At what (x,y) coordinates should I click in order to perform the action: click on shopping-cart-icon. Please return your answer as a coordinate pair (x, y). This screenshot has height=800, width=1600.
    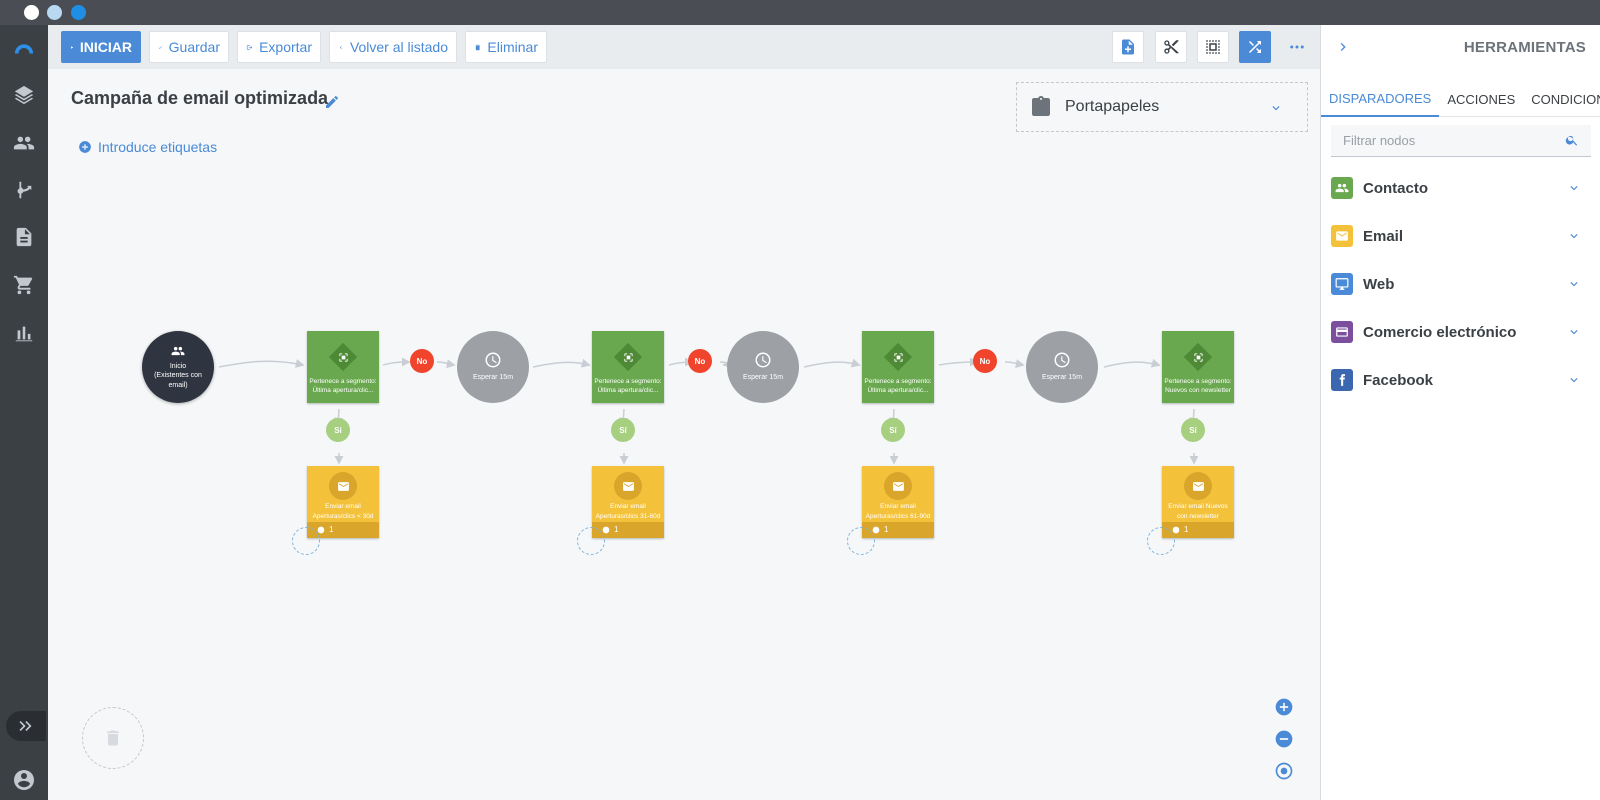
    Looking at the image, I should click on (24, 285).